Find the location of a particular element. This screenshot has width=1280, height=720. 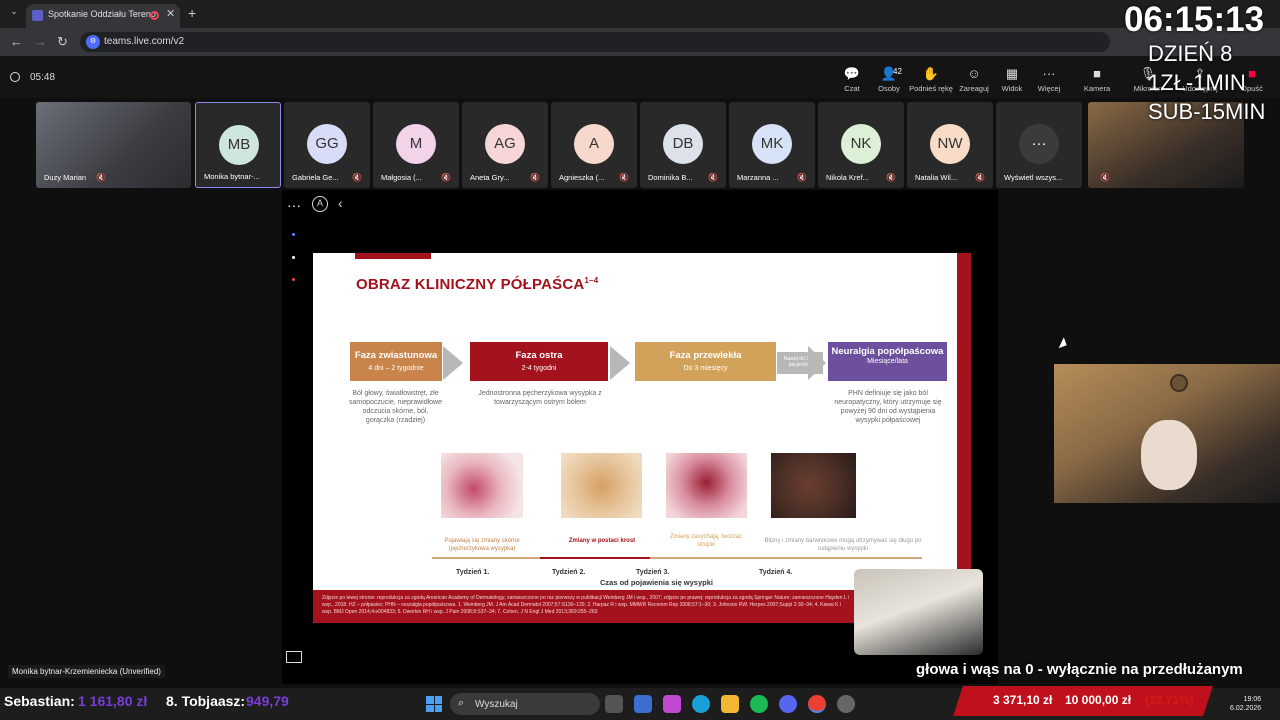

avatar: NK is located at coordinates (861, 144).